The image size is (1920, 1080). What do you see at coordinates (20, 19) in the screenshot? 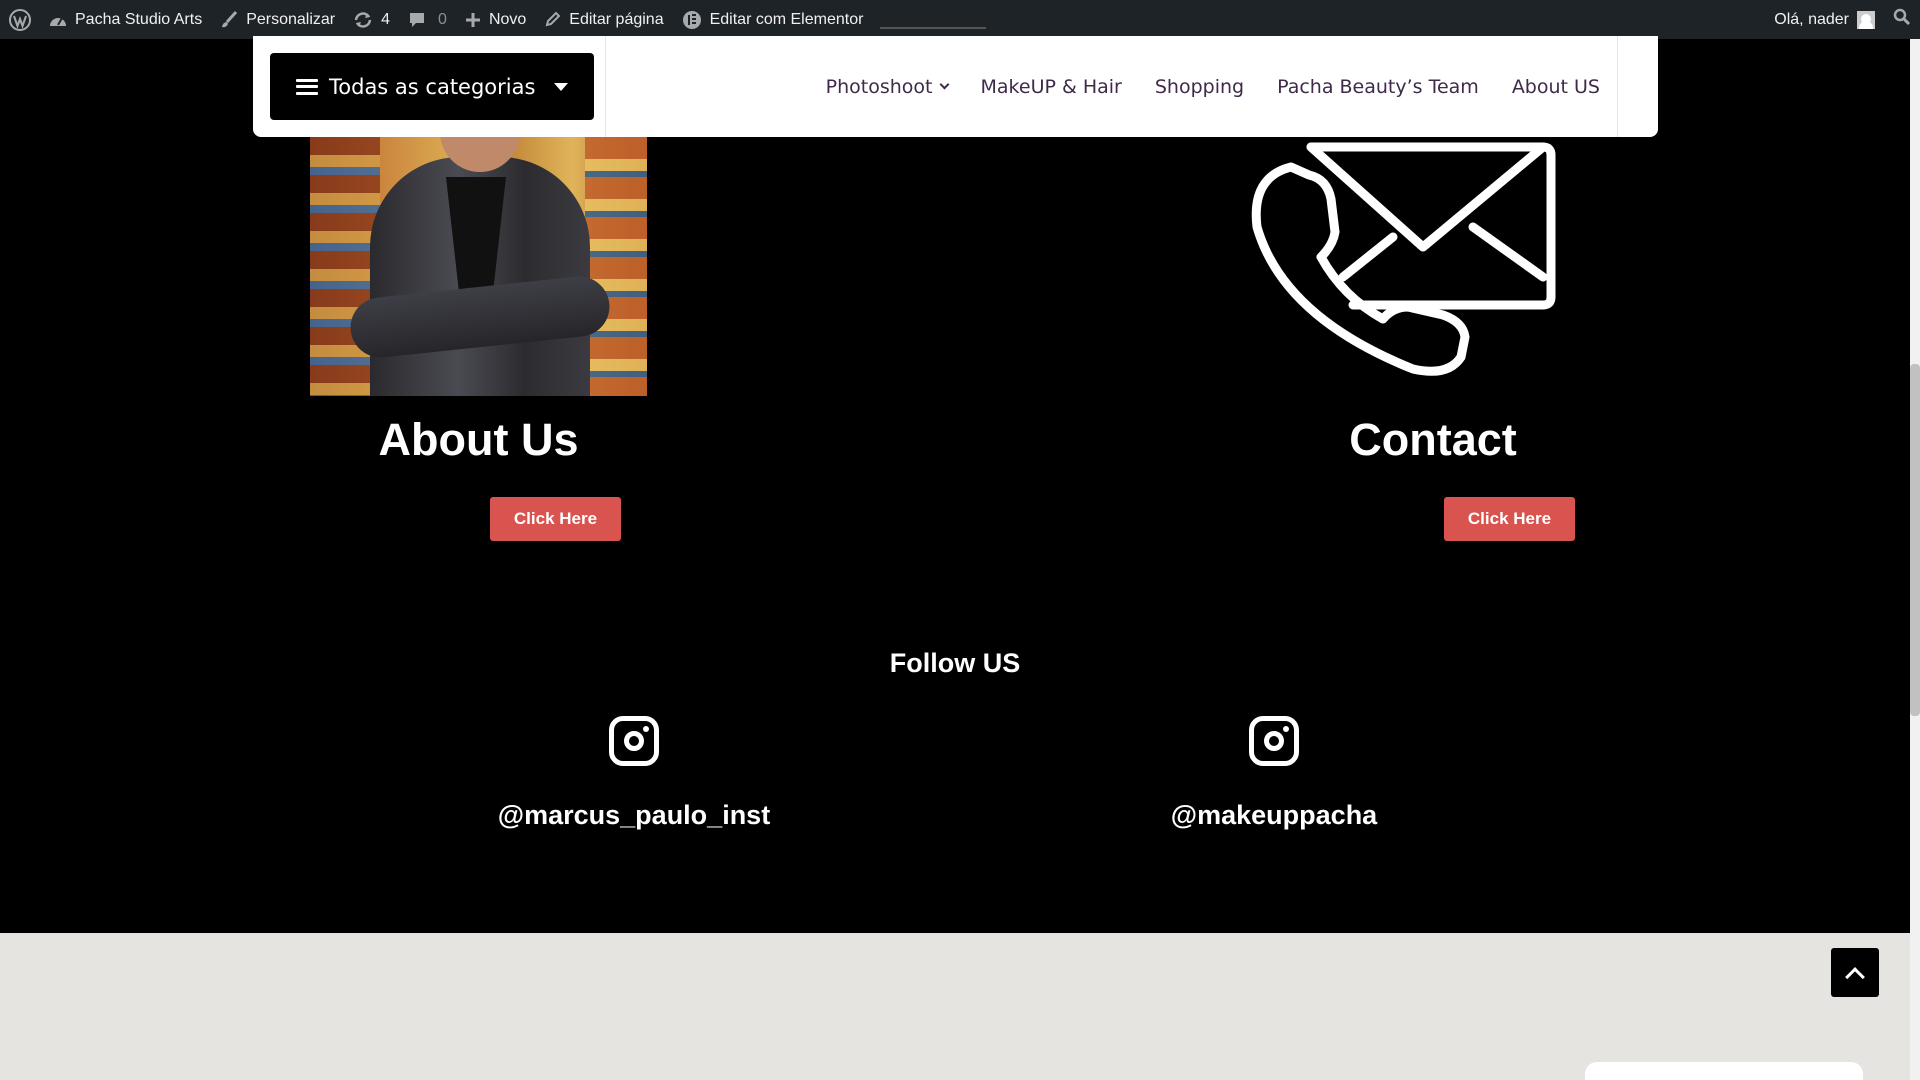
I see `wordpress-logo-icon` at bounding box center [20, 19].